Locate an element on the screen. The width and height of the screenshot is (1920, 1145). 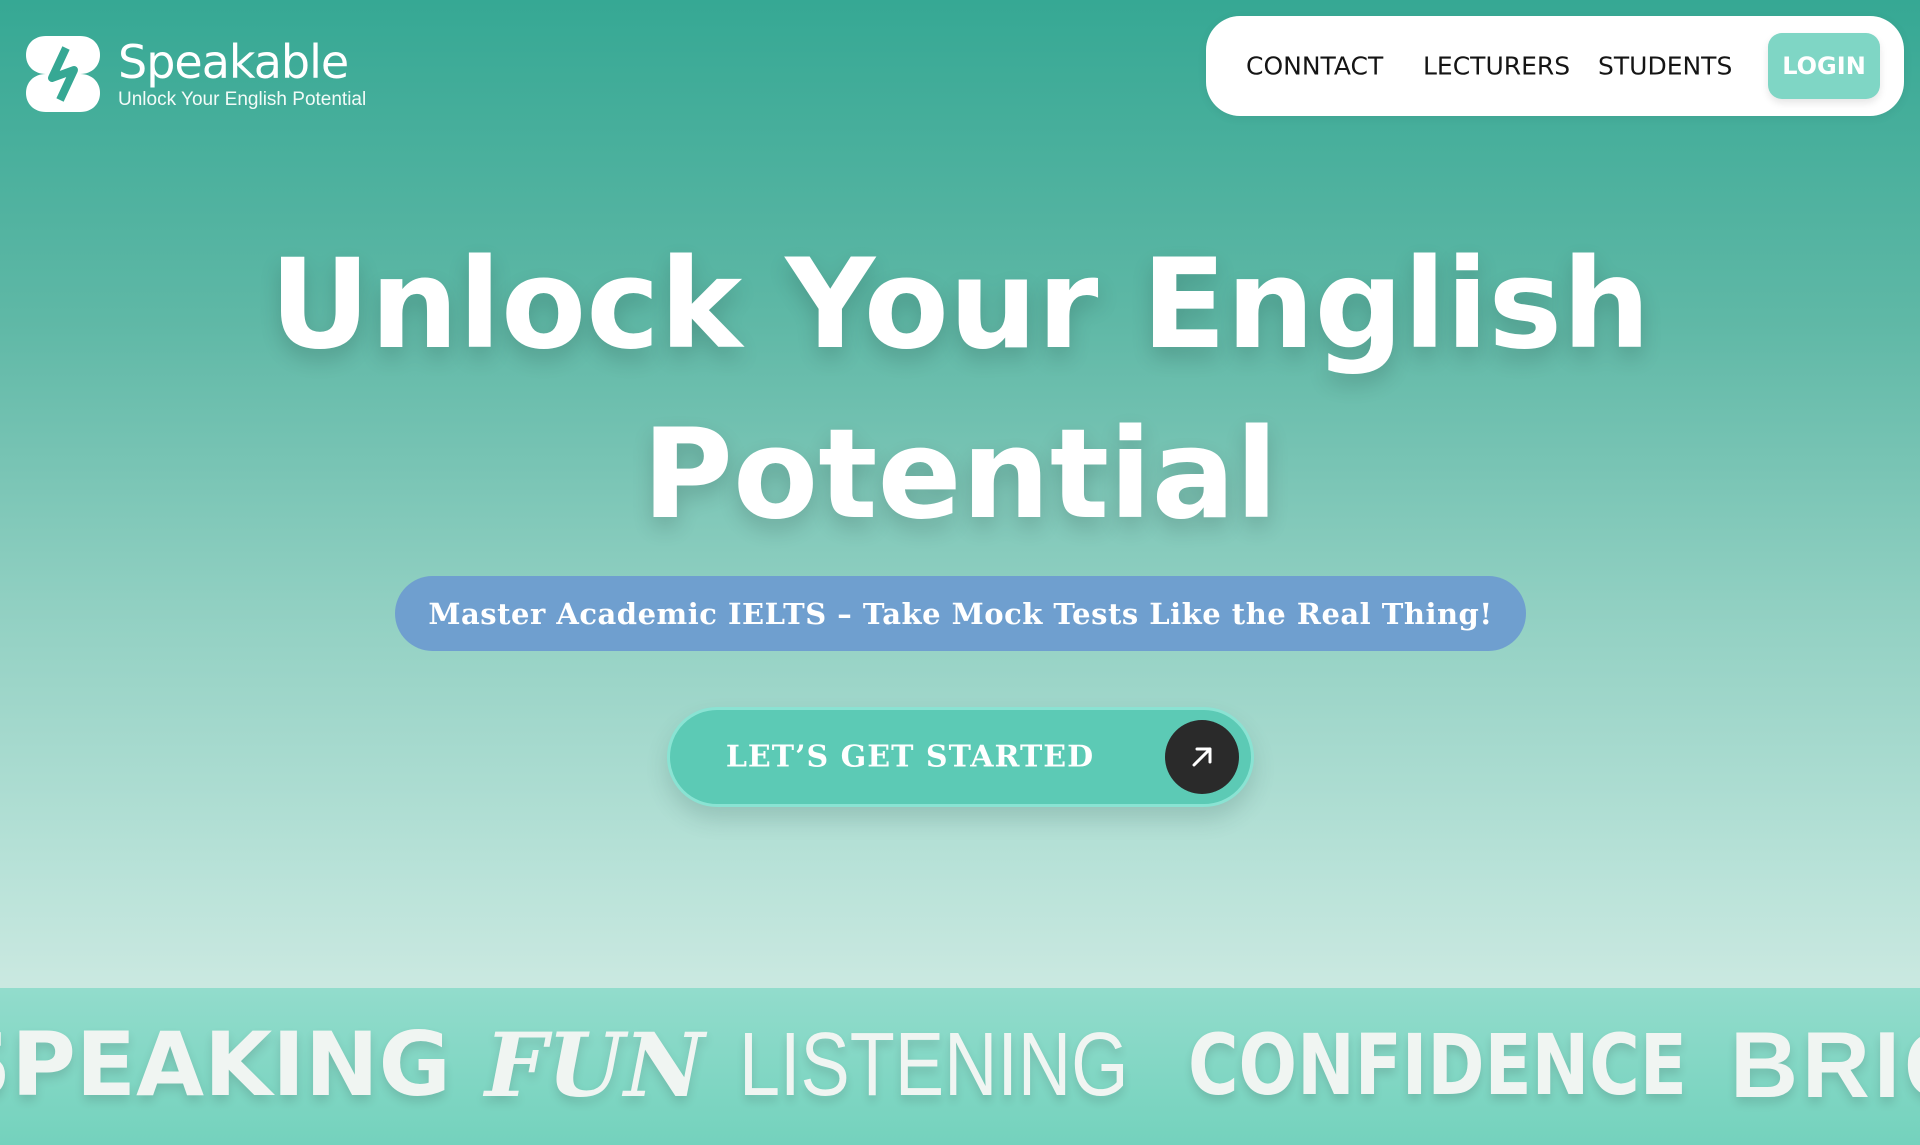
brand-name: Speakable is located at coordinates (233, 62).